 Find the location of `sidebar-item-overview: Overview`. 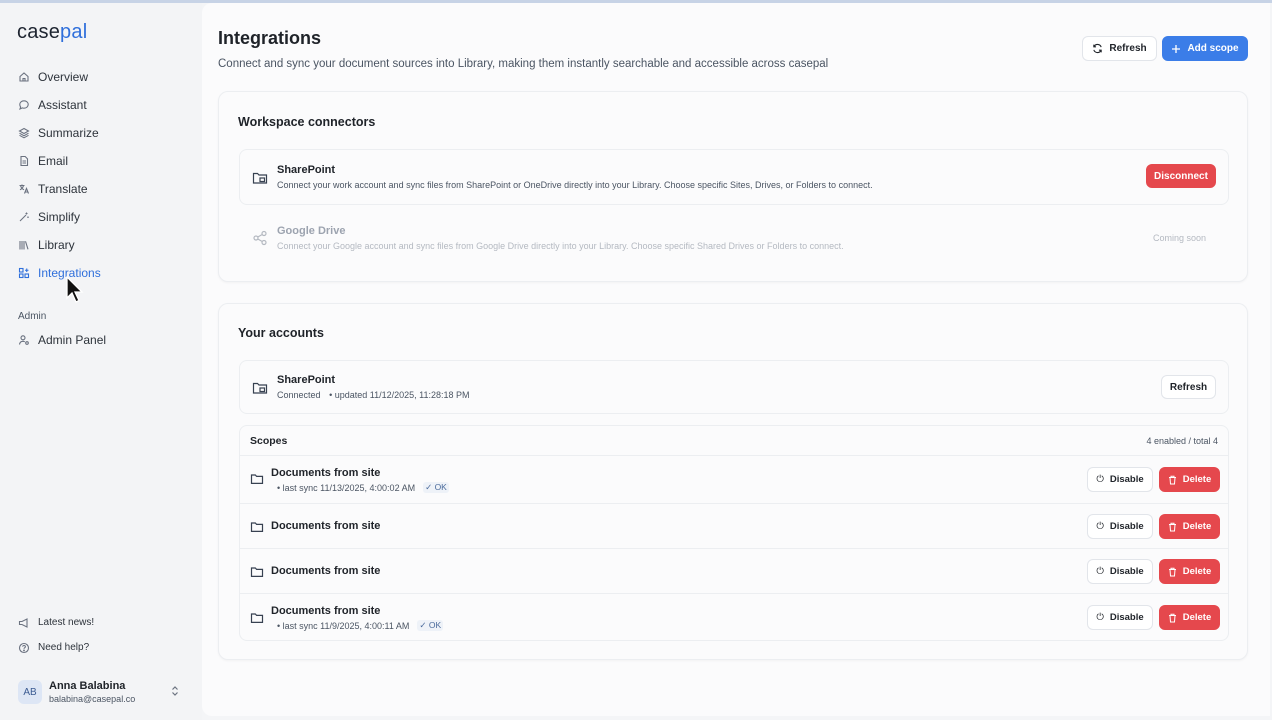

sidebar-item-overview: Overview is located at coordinates (101, 77).